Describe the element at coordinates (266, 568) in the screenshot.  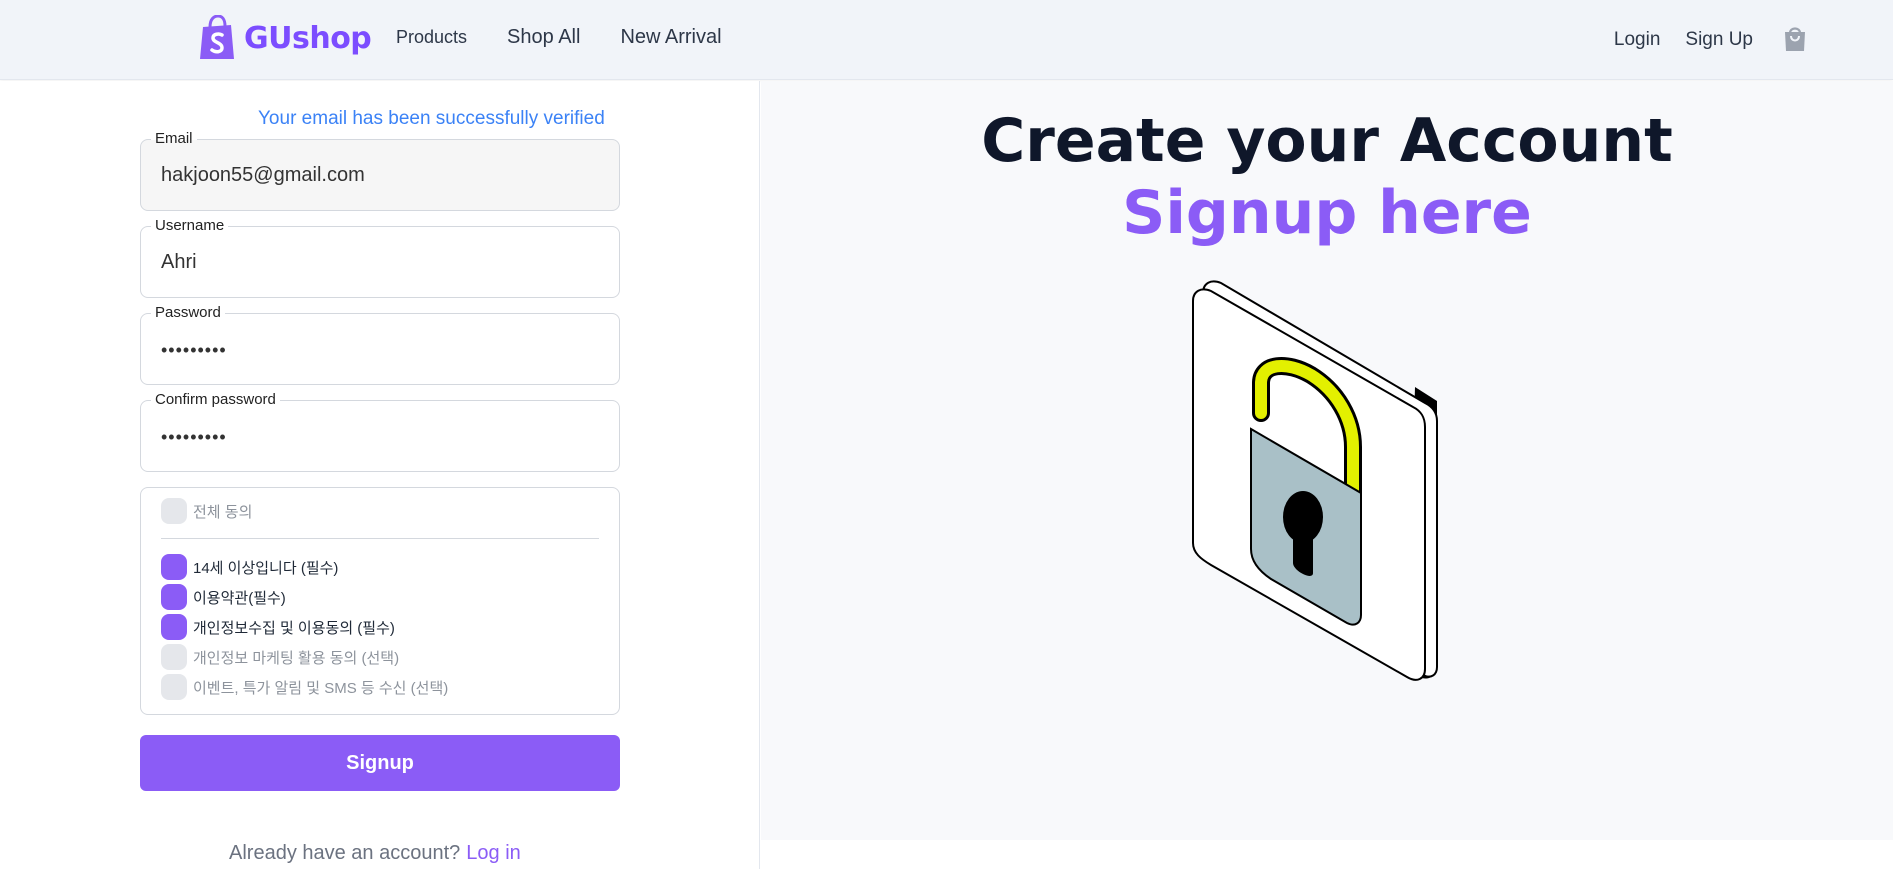
I see `term-label: 14세 이상입니다 (필수)` at that location.